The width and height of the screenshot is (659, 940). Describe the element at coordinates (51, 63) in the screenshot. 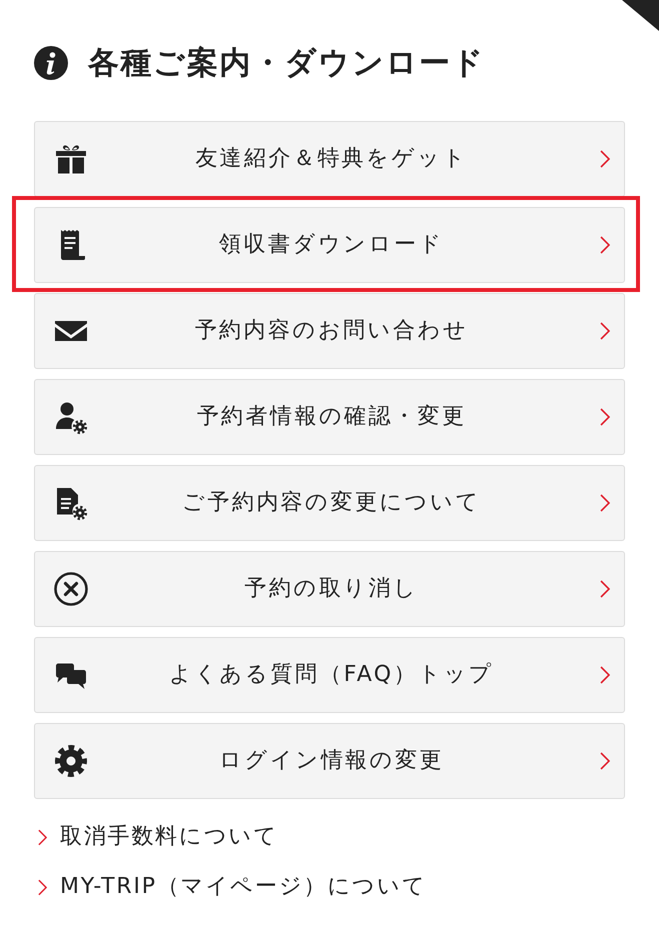

I see `info-icon` at that location.